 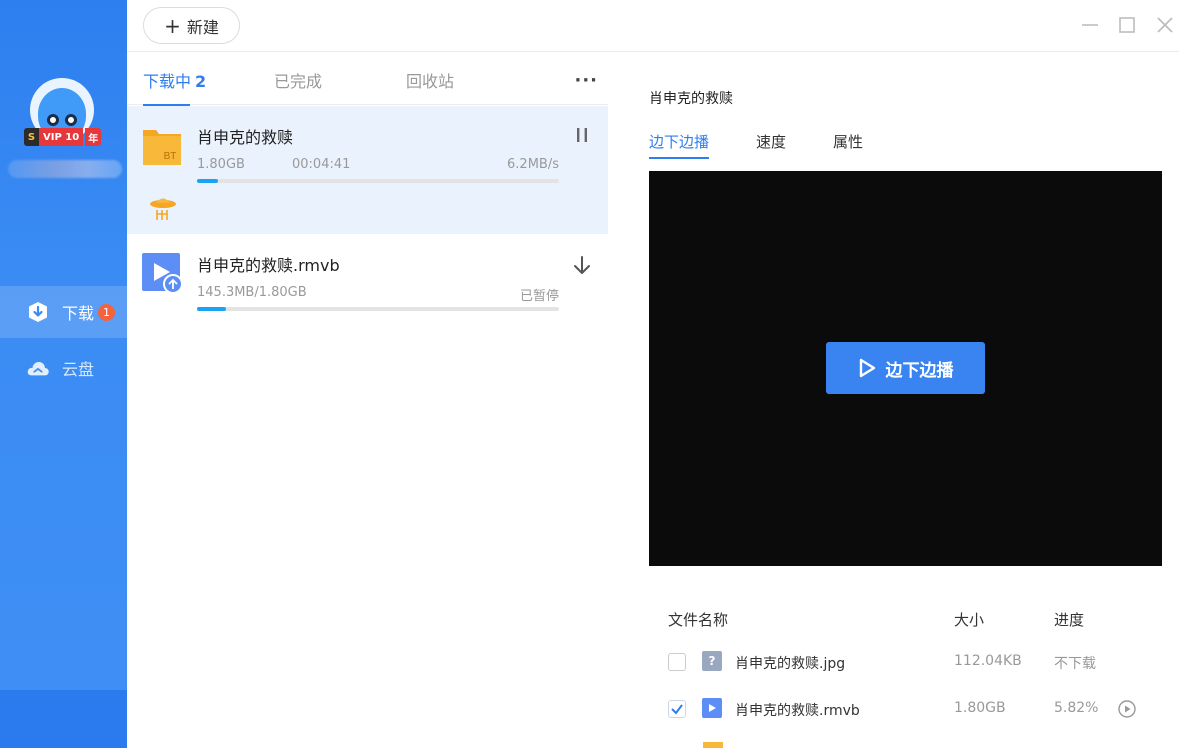 I want to click on close-icon, so click(x=1165, y=25).